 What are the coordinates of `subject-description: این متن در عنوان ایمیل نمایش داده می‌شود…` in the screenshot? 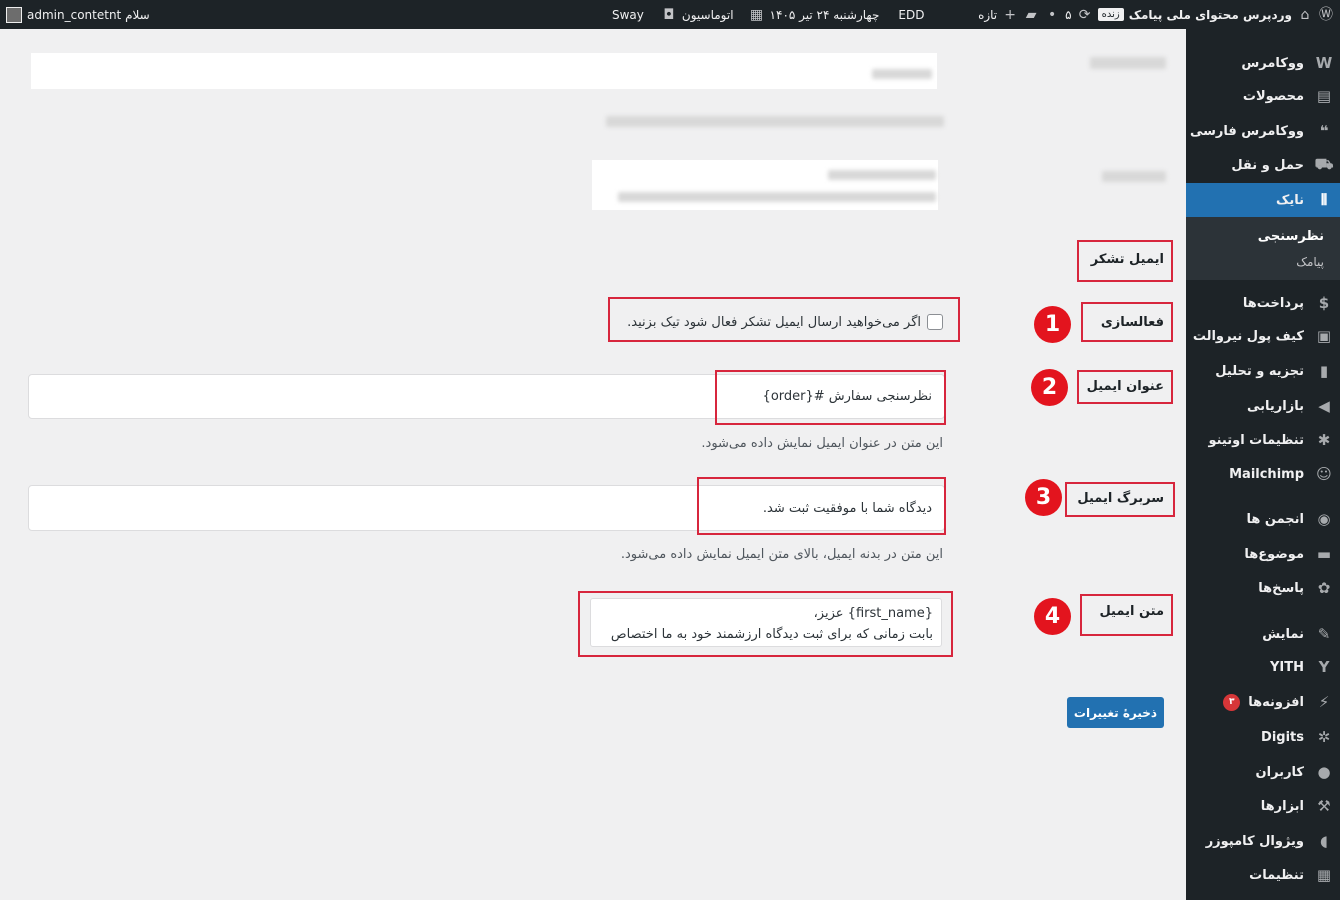 It's located at (822, 443).